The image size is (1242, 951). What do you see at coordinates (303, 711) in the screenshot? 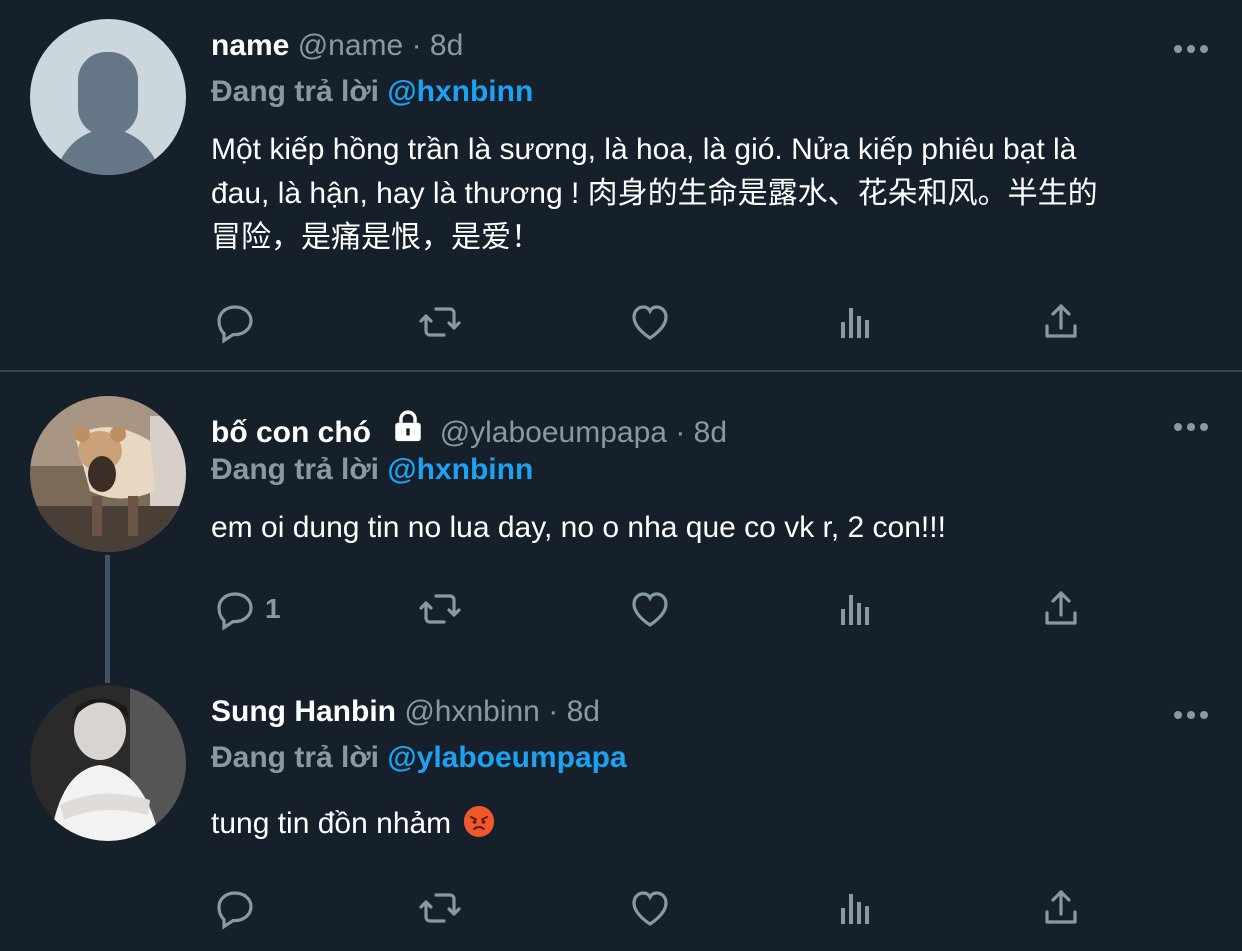
I see `display-name: Sung Hanbin` at bounding box center [303, 711].